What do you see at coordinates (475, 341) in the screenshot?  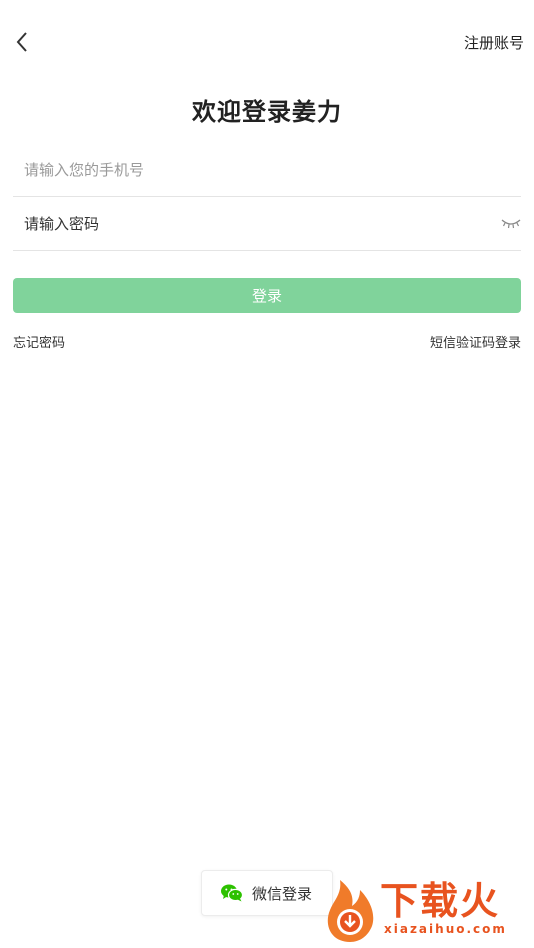 I see `sms-login-link: 短信验证码登录` at bounding box center [475, 341].